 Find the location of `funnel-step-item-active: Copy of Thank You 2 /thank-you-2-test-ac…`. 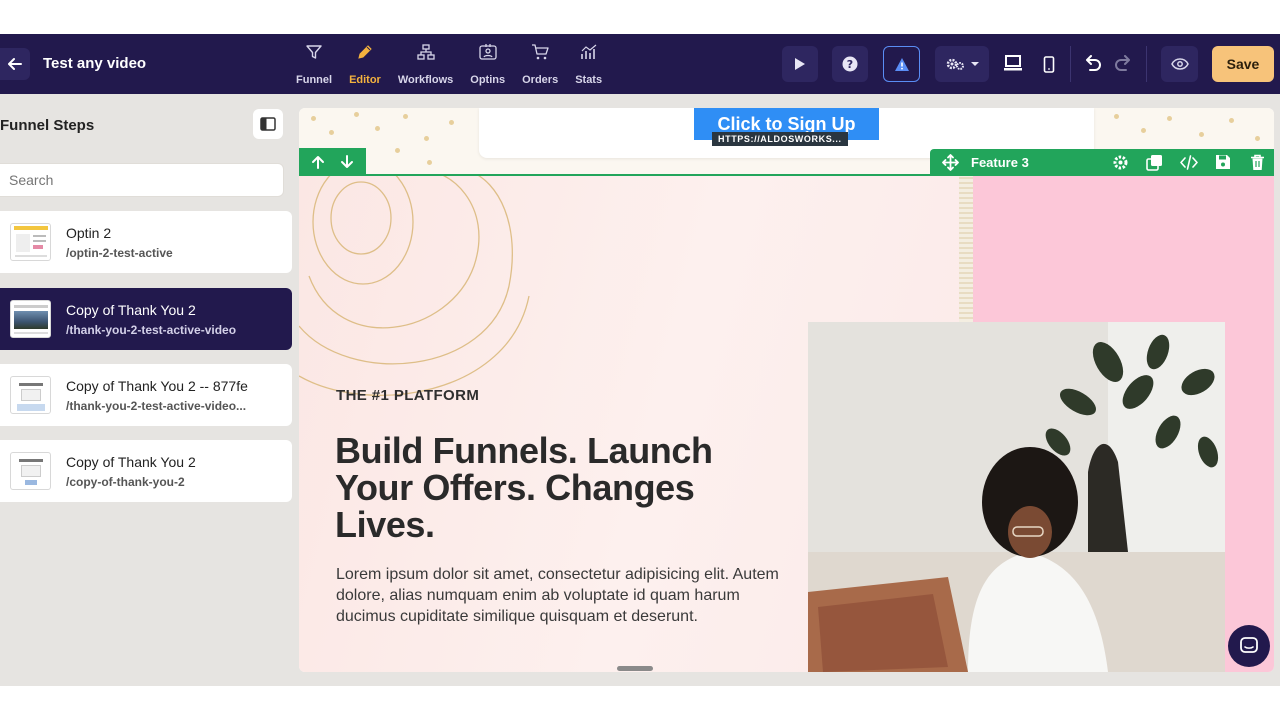

funnel-step-item-active: Copy of Thank You 2 /thank-you-2-test-ac… is located at coordinates (146, 319).